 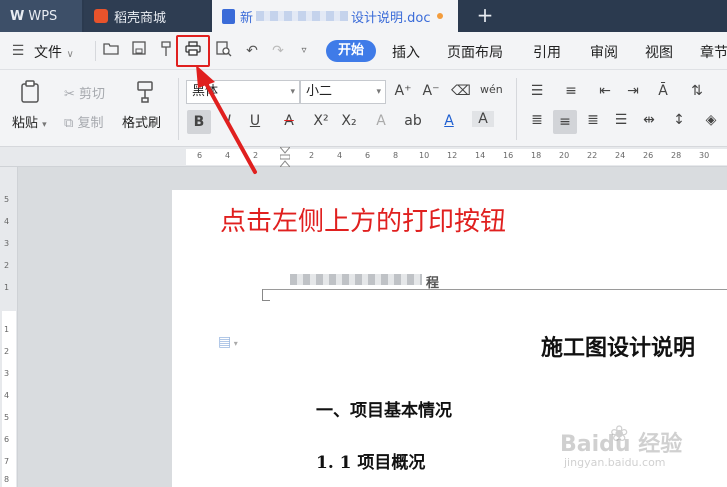 What do you see at coordinates (704, 155) in the screenshot?
I see `ruler-tick-label: 30` at bounding box center [704, 155].